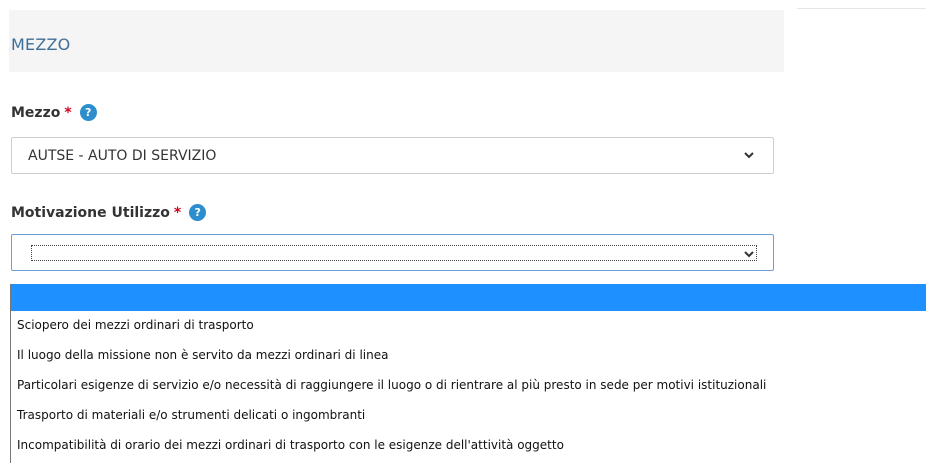 The height and width of the screenshot is (463, 926). Describe the element at coordinates (392, 155) in the screenshot. I see `mezzo-select: AUTSE - AUTO DI SERVIZIO` at that location.